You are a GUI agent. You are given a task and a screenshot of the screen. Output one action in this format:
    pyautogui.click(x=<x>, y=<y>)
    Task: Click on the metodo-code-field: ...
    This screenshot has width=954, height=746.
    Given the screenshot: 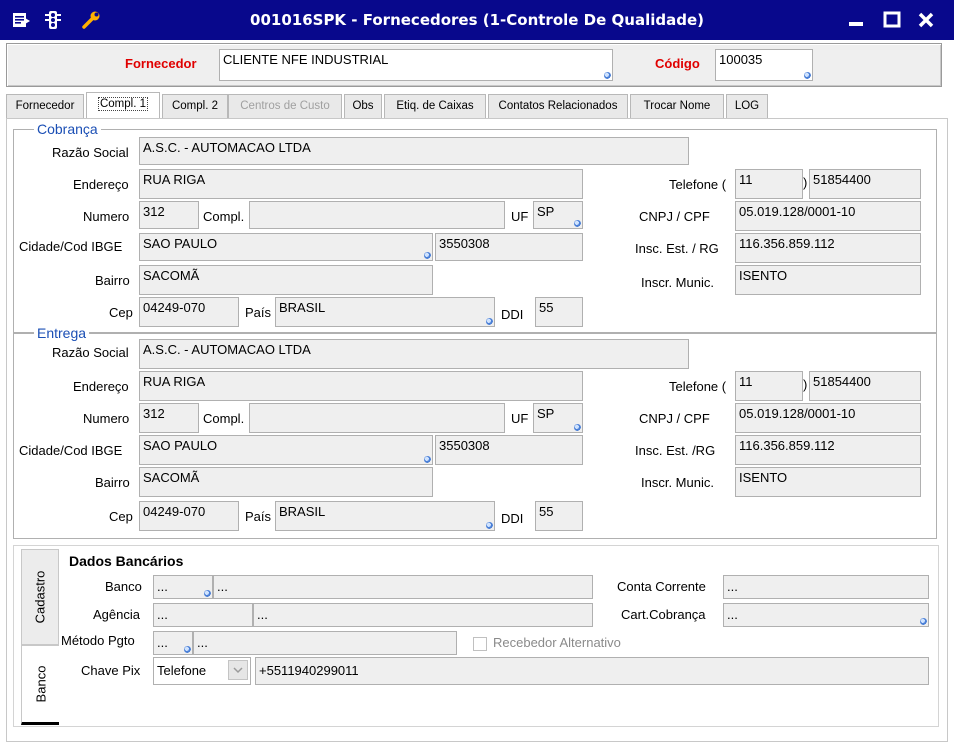 What is the action you would take?
    pyautogui.click(x=173, y=643)
    